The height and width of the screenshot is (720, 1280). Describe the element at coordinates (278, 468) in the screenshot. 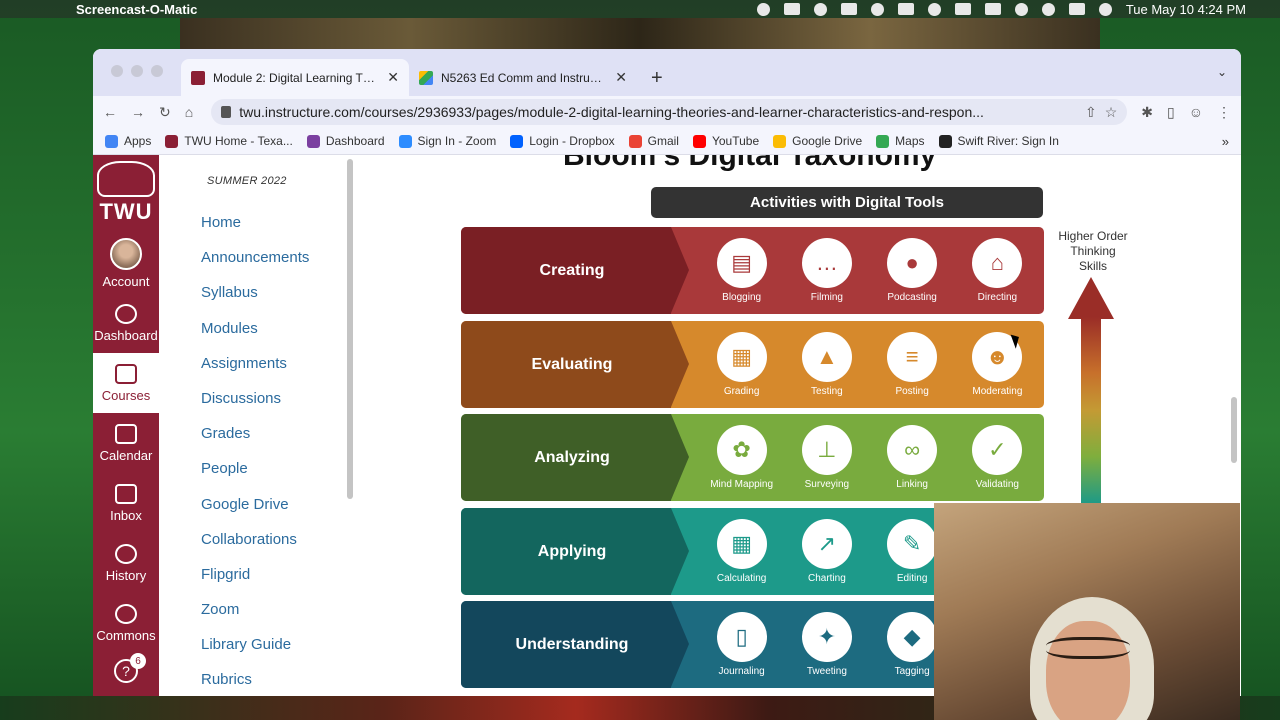

I see `course-nav-link-people: People` at that location.